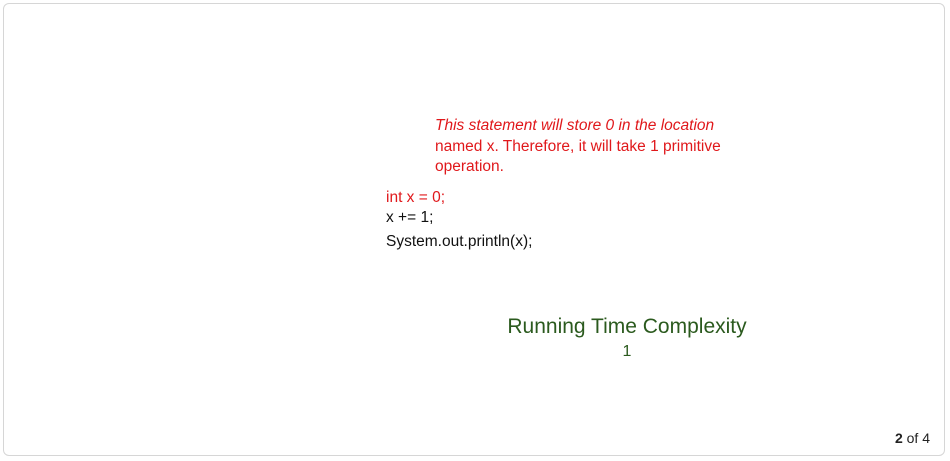 Image resolution: width=950 pixels, height=461 pixels. What do you see at coordinates (926, 438) in the screenshot?
I see `pager-total: 4` at bounding box center [926, 438].